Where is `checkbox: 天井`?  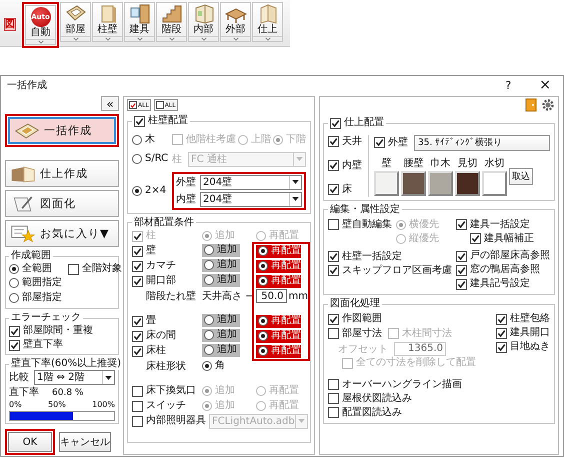 checkbox: 天井 is located at coordinates (345, 141).